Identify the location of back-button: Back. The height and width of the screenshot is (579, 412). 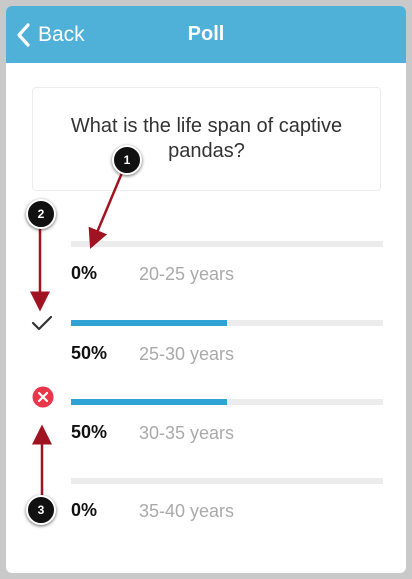
(50, 34).